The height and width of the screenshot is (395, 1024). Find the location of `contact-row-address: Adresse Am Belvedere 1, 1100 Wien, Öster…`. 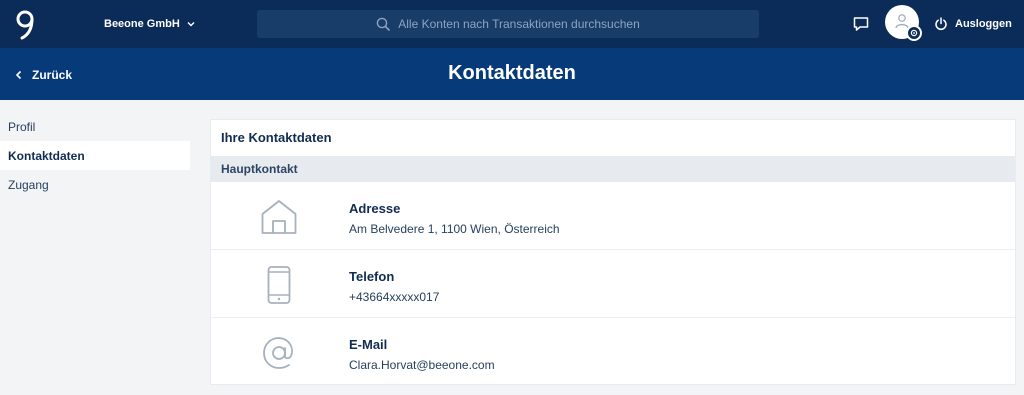

contact-row-address: Adresse Am Belvedere 1, 1100 Wien, Öster… is located at coordinates (613, 216).